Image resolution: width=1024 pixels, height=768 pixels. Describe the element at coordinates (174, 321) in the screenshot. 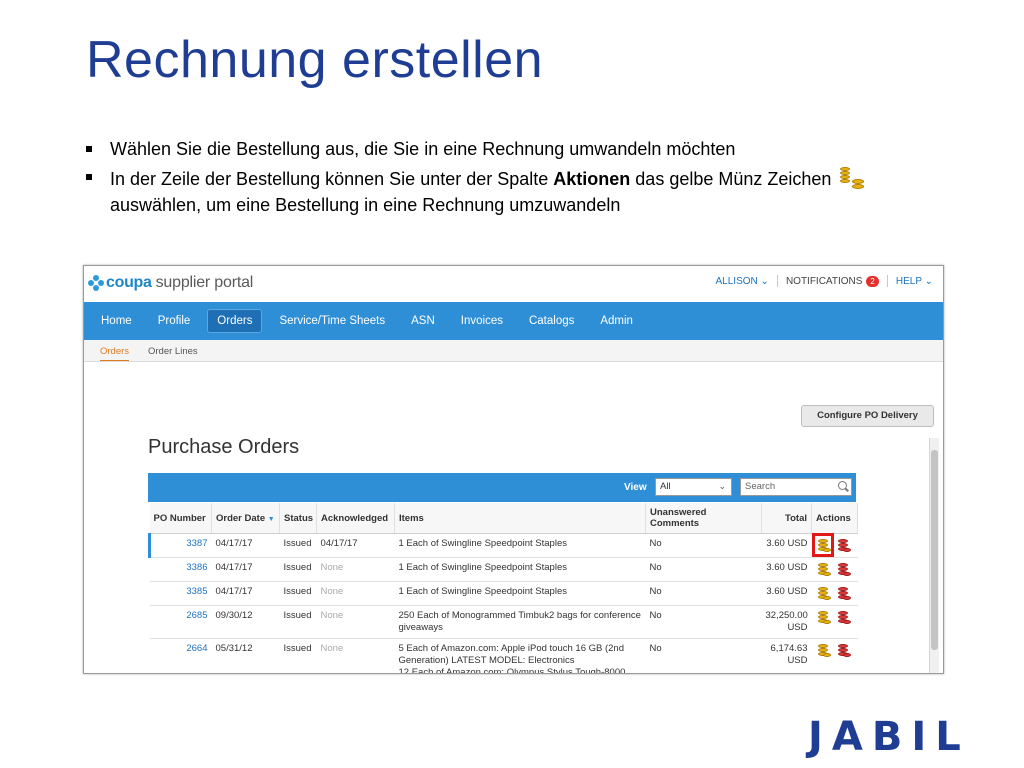

I see `nav-profile: Profile` at that location.